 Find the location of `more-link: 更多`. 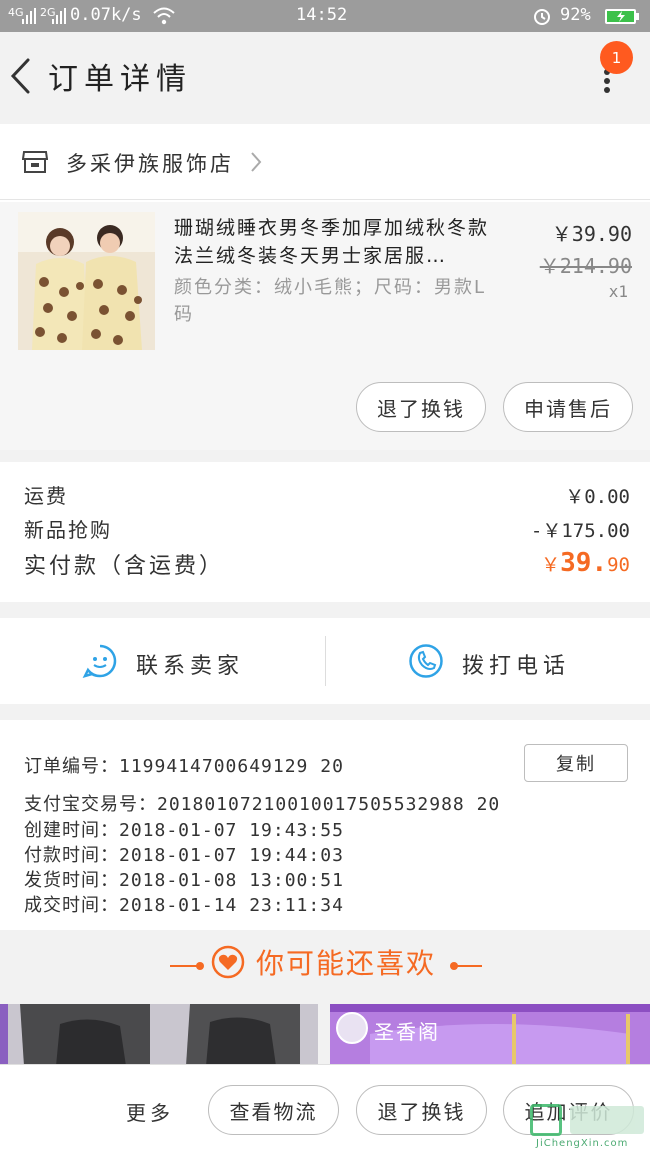

more-link: 更多 is located at coordinates (150, 1111).